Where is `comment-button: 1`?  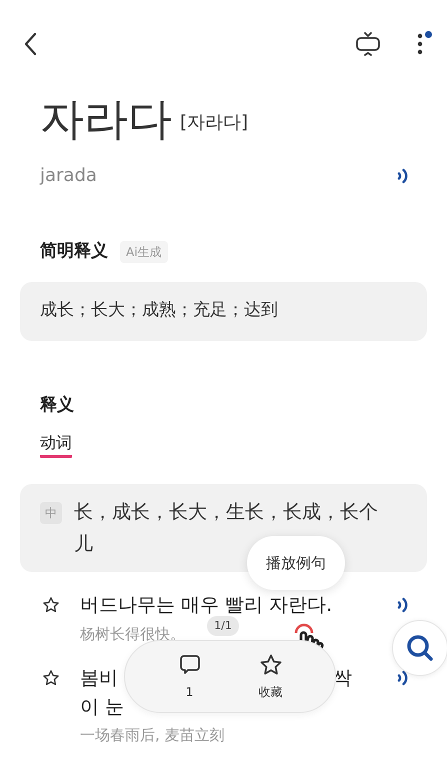
comment-button: 1 is located at coordinates (190, 676).